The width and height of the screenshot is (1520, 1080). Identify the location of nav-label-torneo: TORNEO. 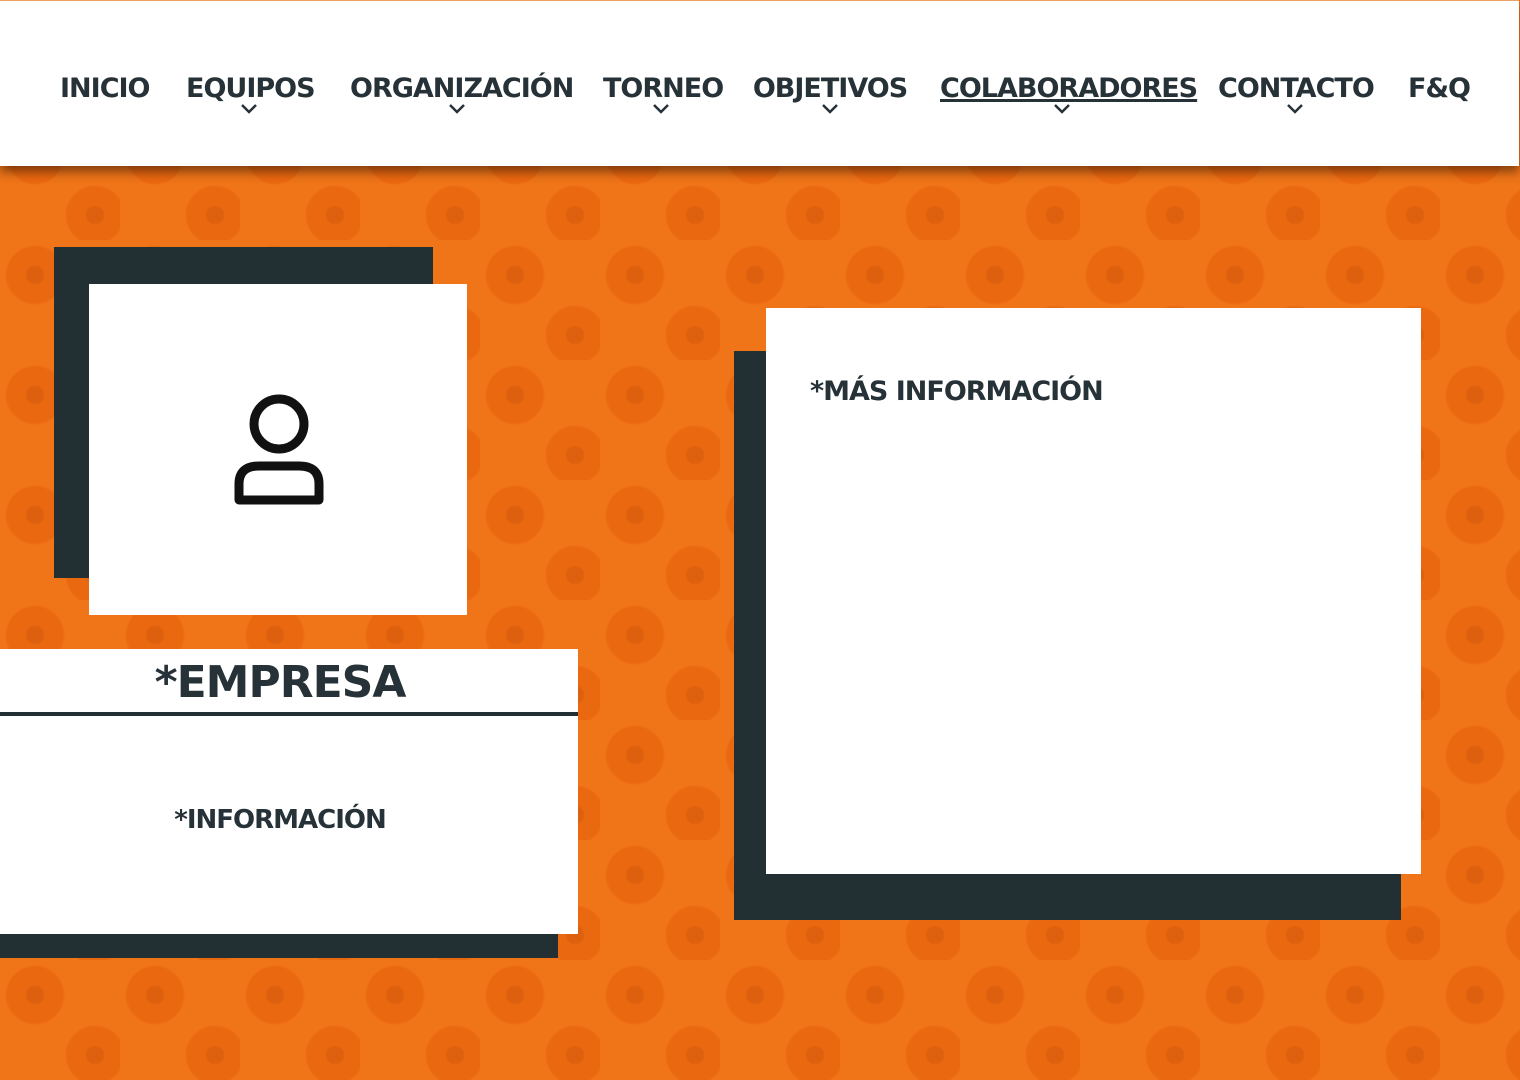
(663, 88).